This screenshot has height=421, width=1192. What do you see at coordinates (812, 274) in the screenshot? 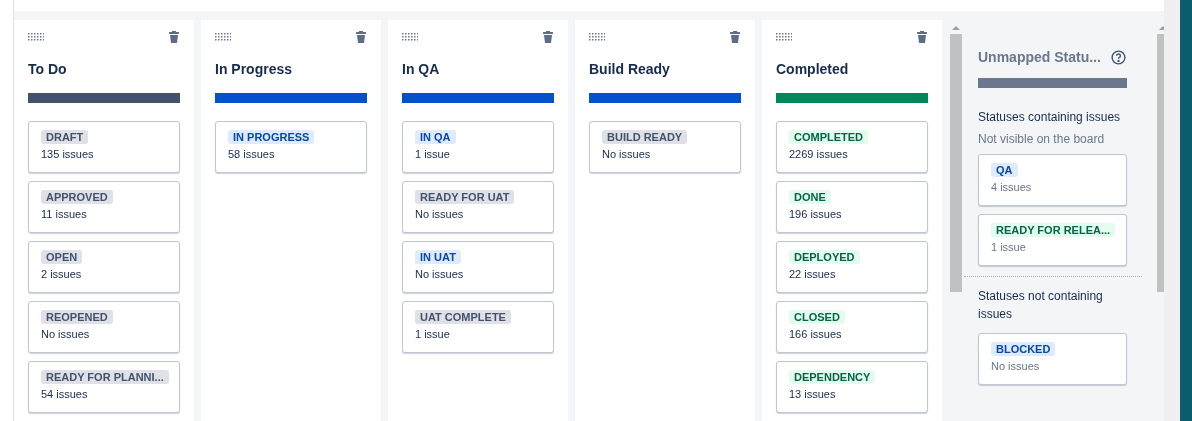
I see `issue-count: 22 issues` at bounding box center [812, 274].